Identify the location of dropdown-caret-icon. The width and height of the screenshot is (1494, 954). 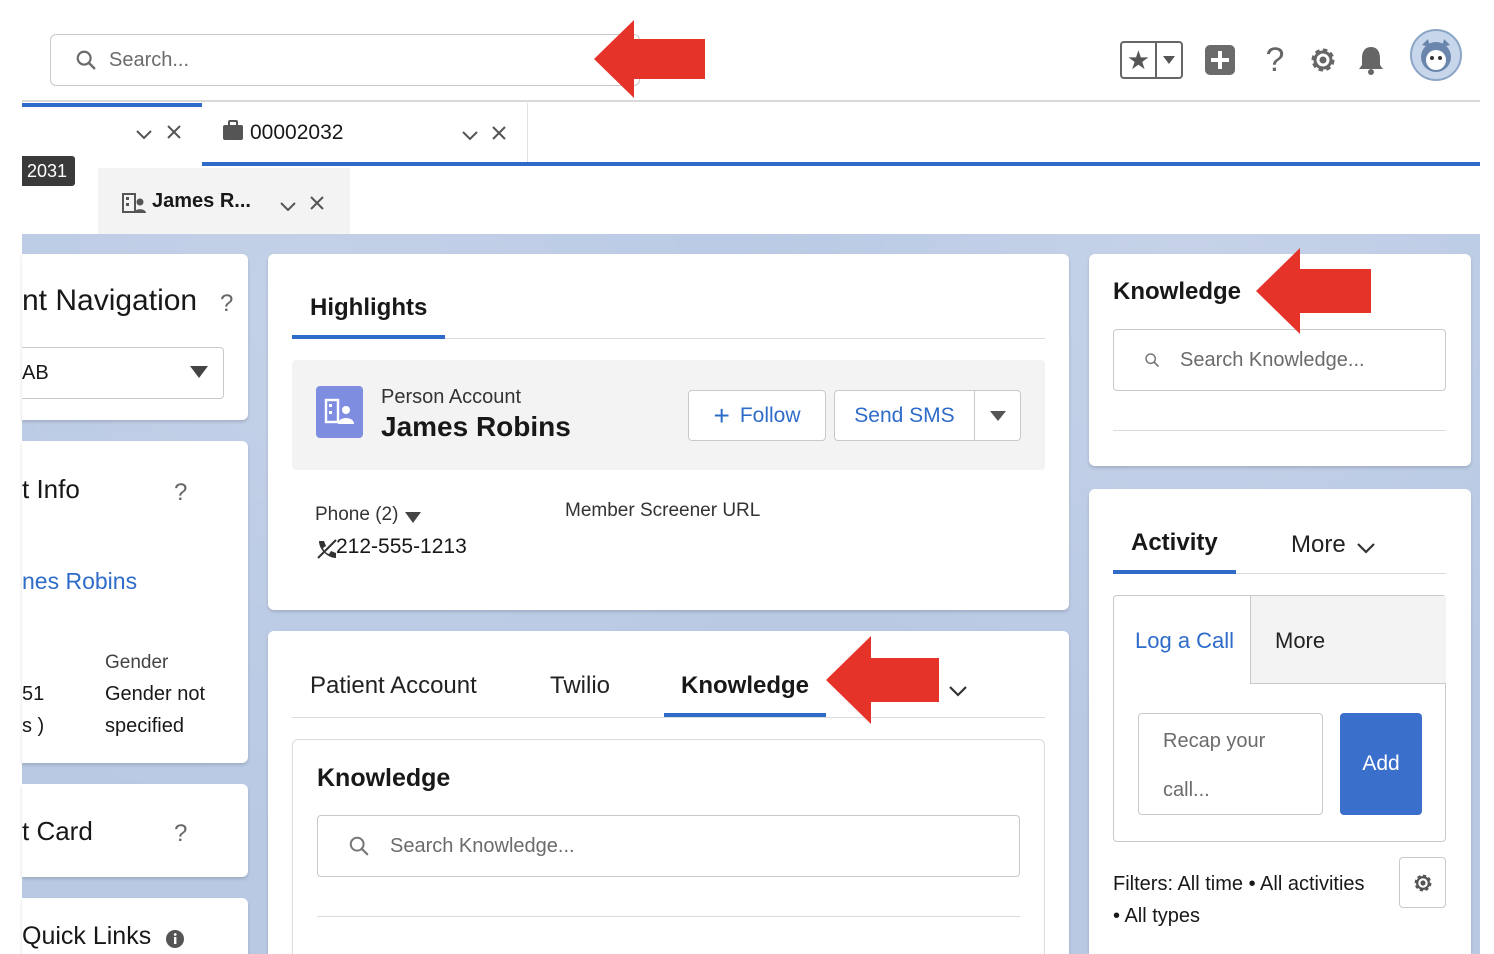
(997, 415).